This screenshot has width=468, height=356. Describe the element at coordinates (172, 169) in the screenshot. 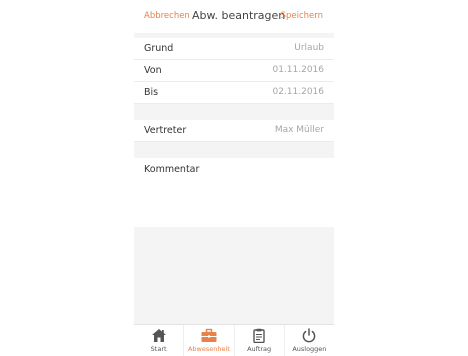

I see `kommentar-label: Kommentar` at that location.